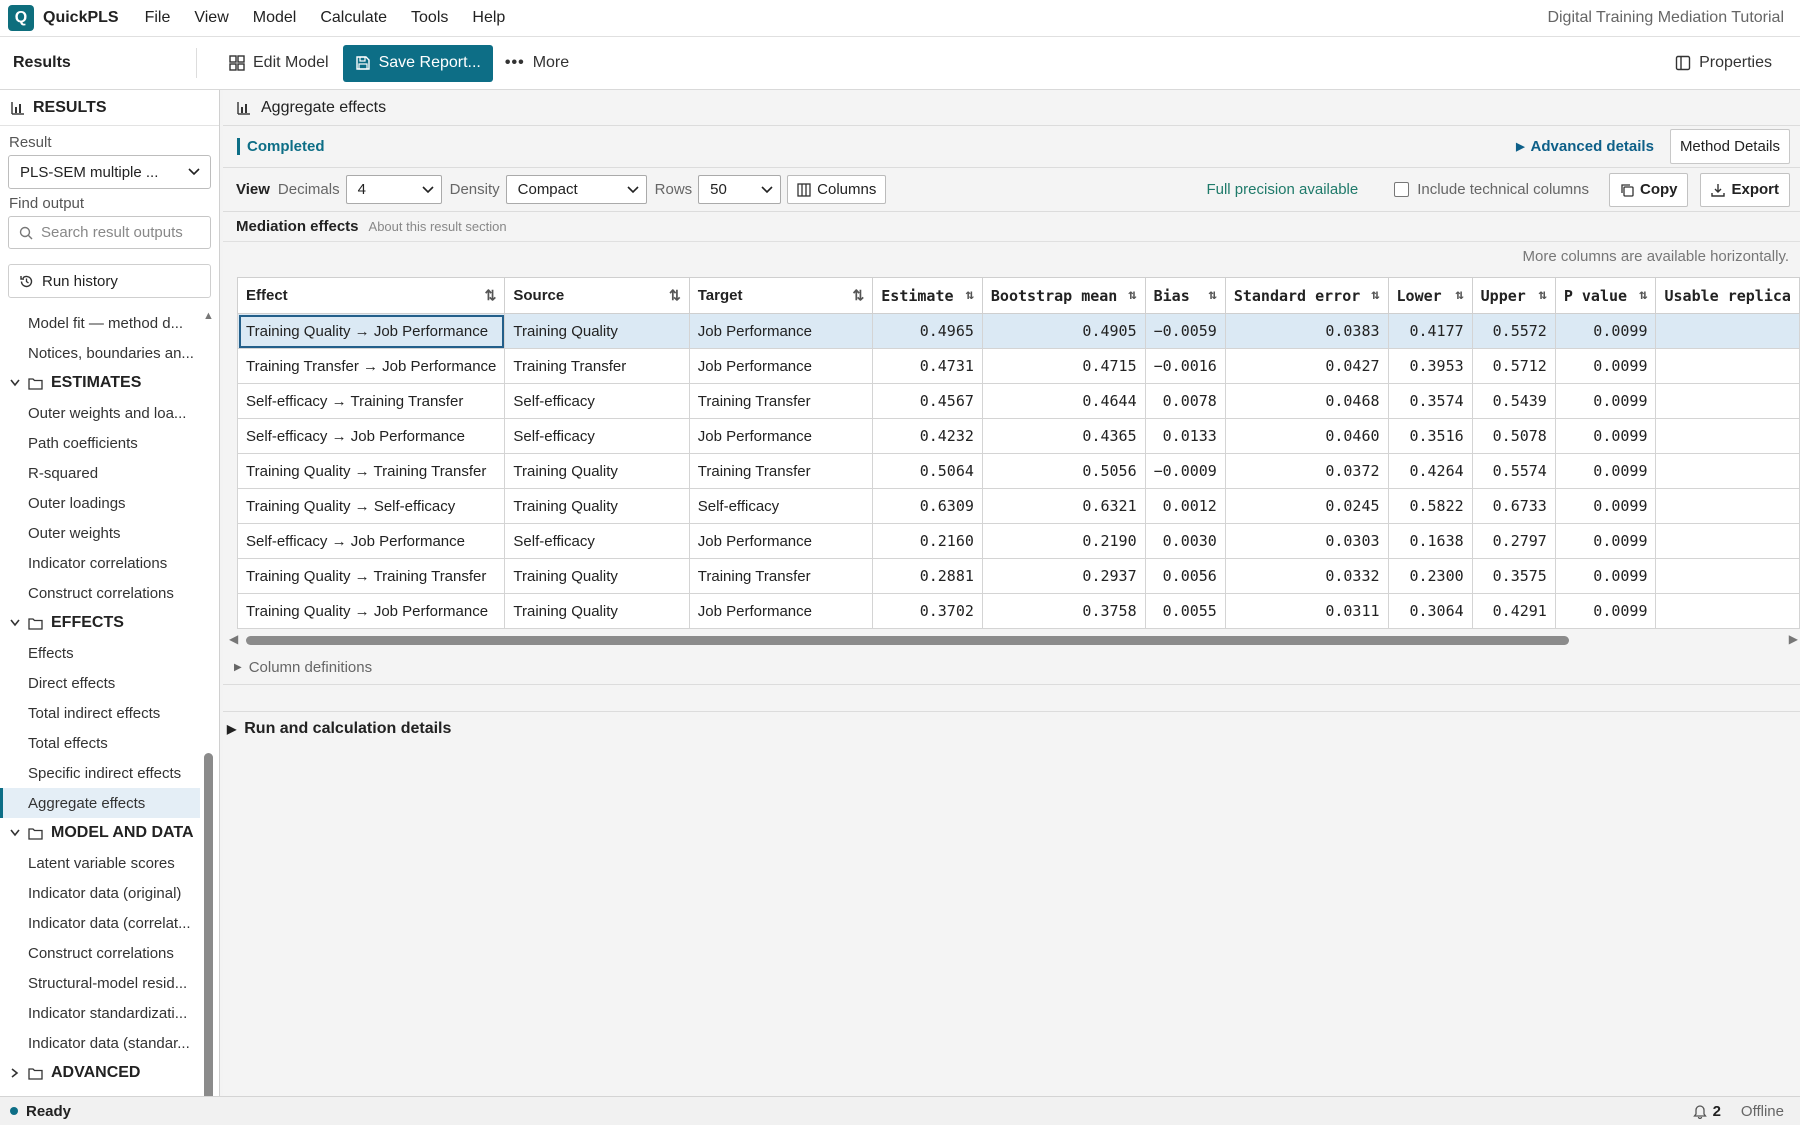 The height and width of the screenshot is (1125, 1800). I want to click on column-header-target: Target ⇅, so click(781, 295).